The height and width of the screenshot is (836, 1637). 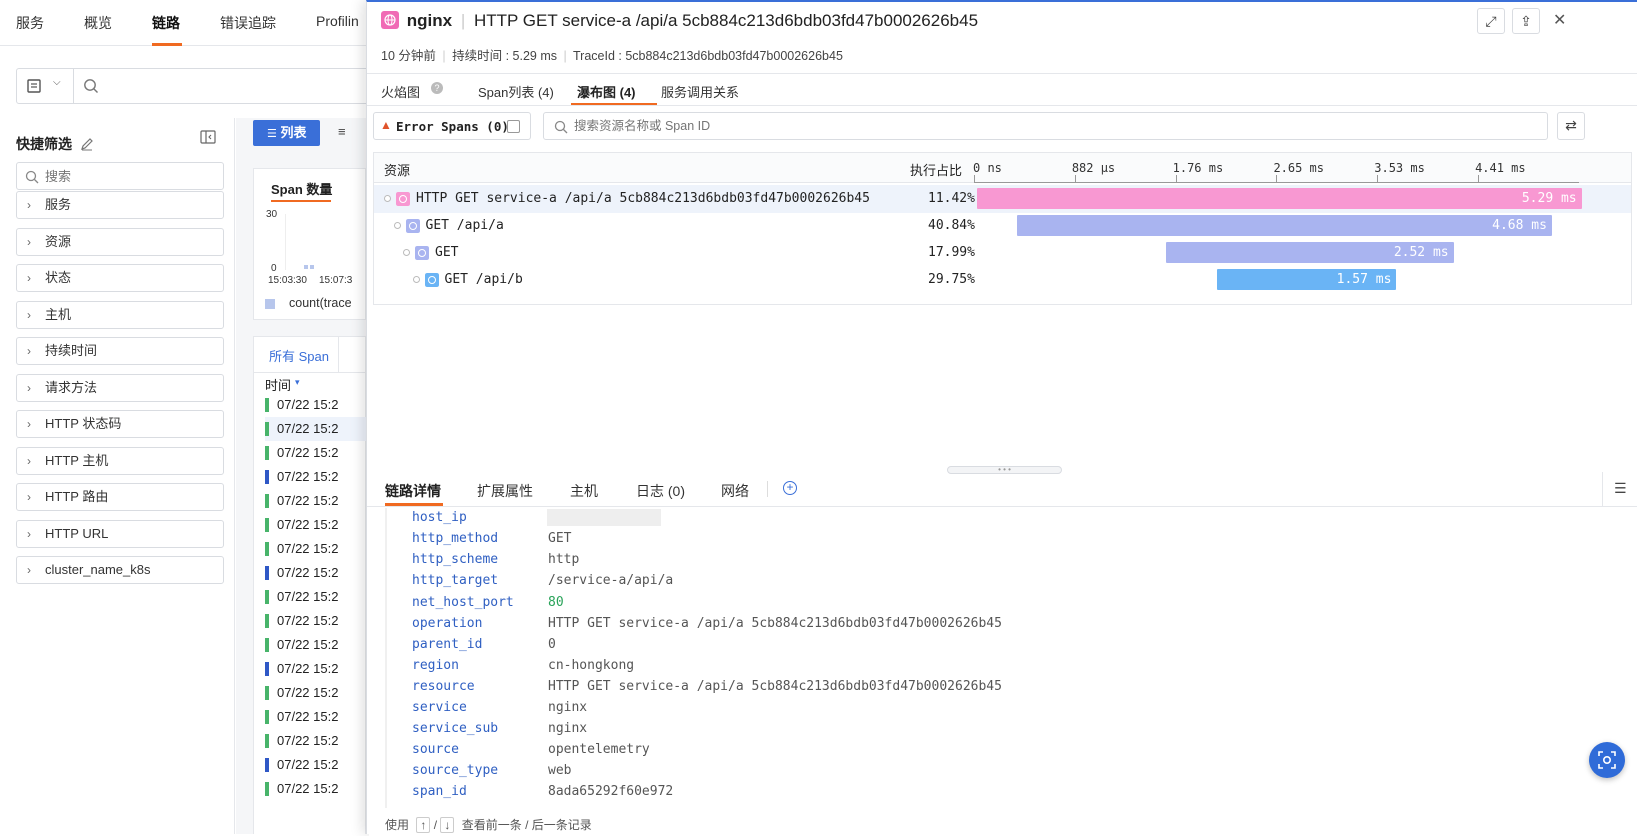 What do you see at coordinates (299, 355) in the screenshot?
I see `tab-all-spans: 所有 Span` at bounding box center [299, 355].